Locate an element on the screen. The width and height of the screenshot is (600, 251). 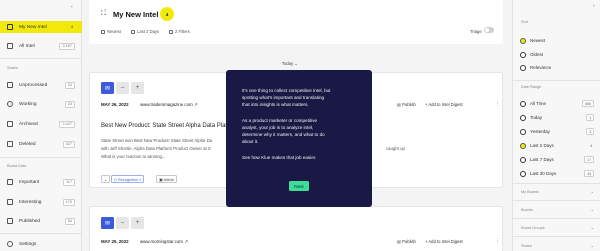
publish-label: Publish is located at coordinates (409, 241).